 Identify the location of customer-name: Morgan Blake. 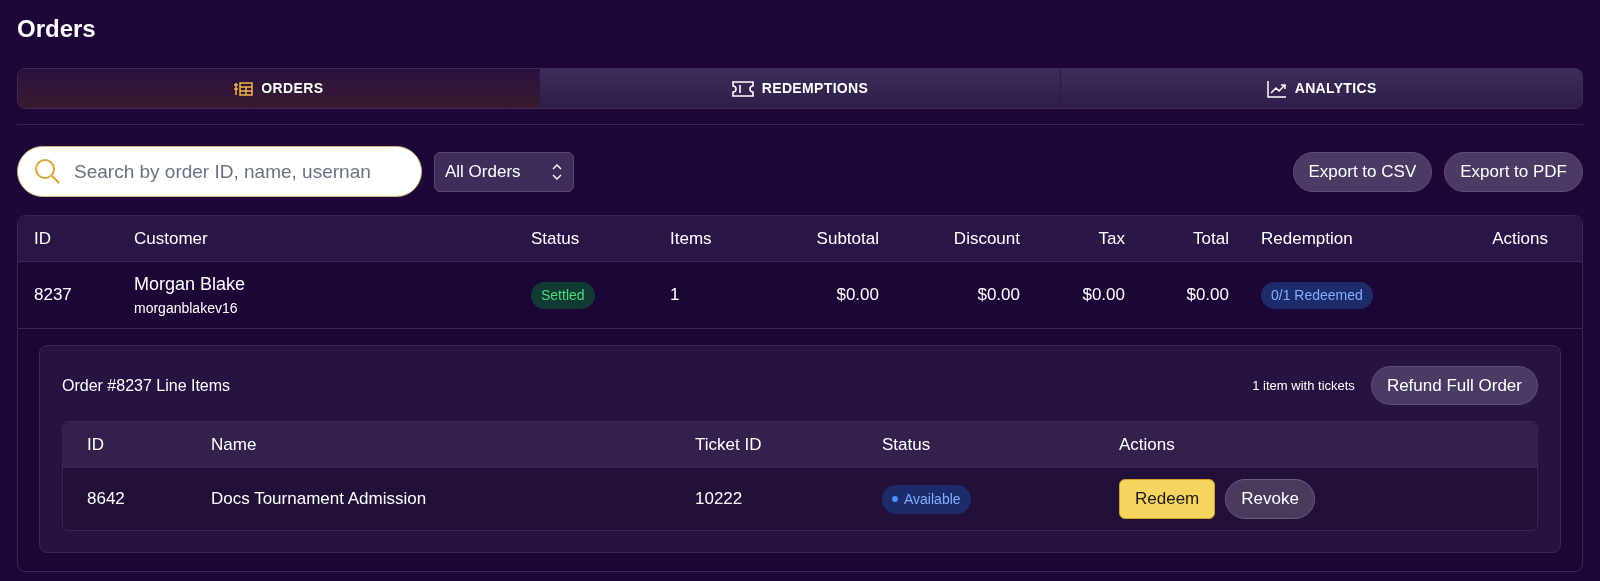
(190, 284).